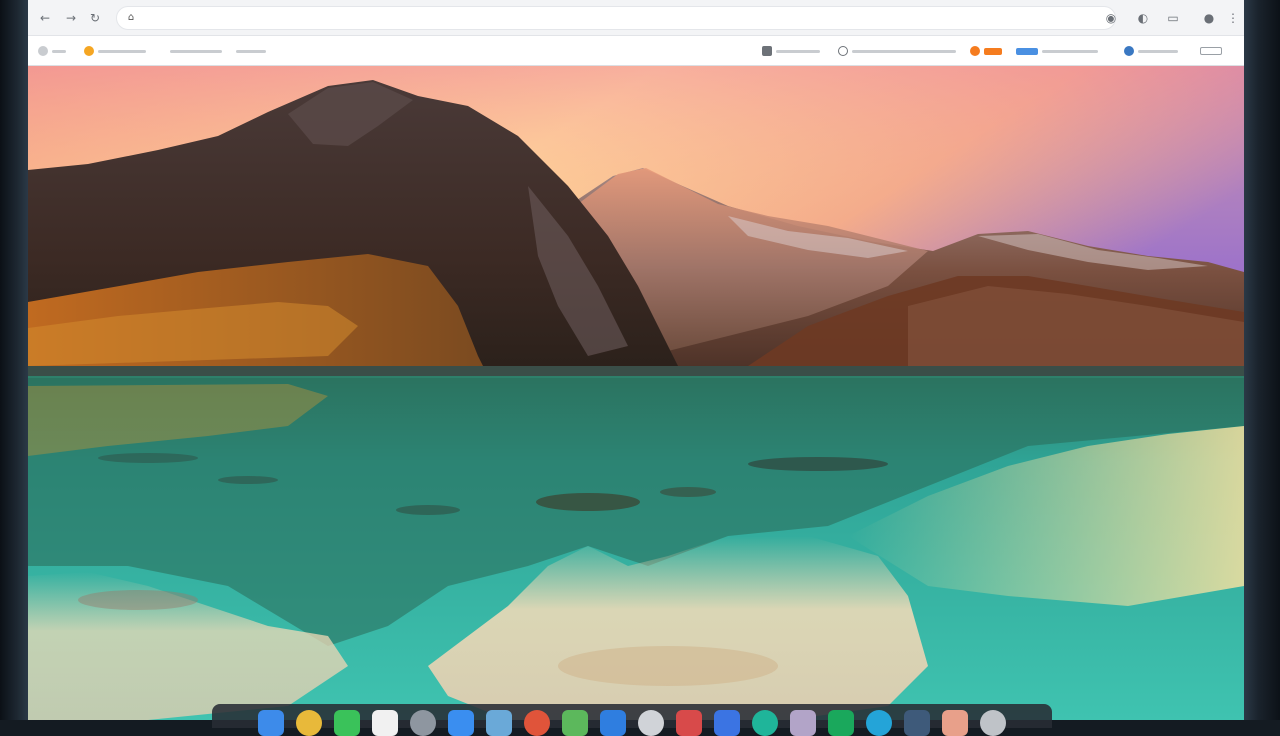  Describe the element at coordinates (45, 18) in the screenshot. I see `back-icon: ←` at that location.